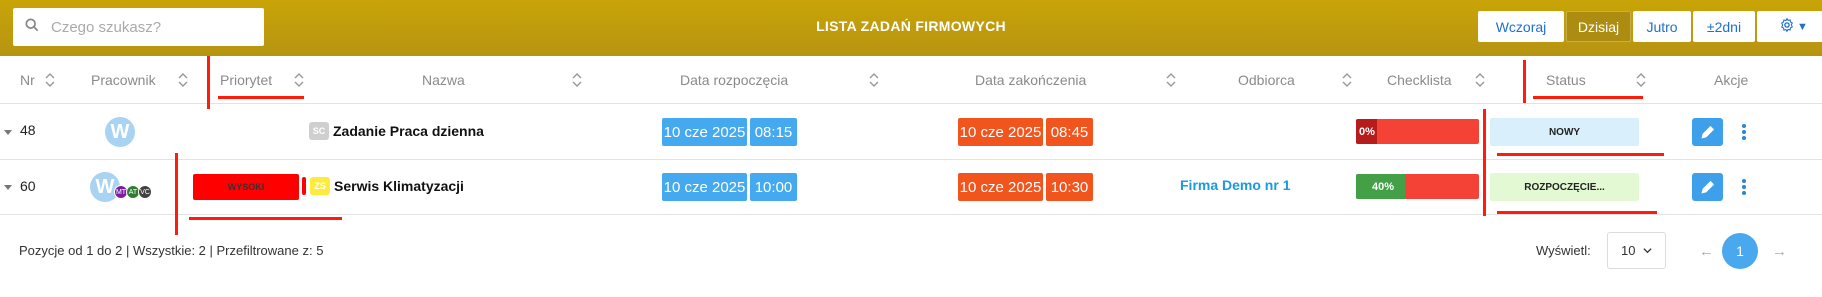 The height and width of the screenshot is (297, 1822). I want to click on status-cell: NOWY, so click(1564, 132).